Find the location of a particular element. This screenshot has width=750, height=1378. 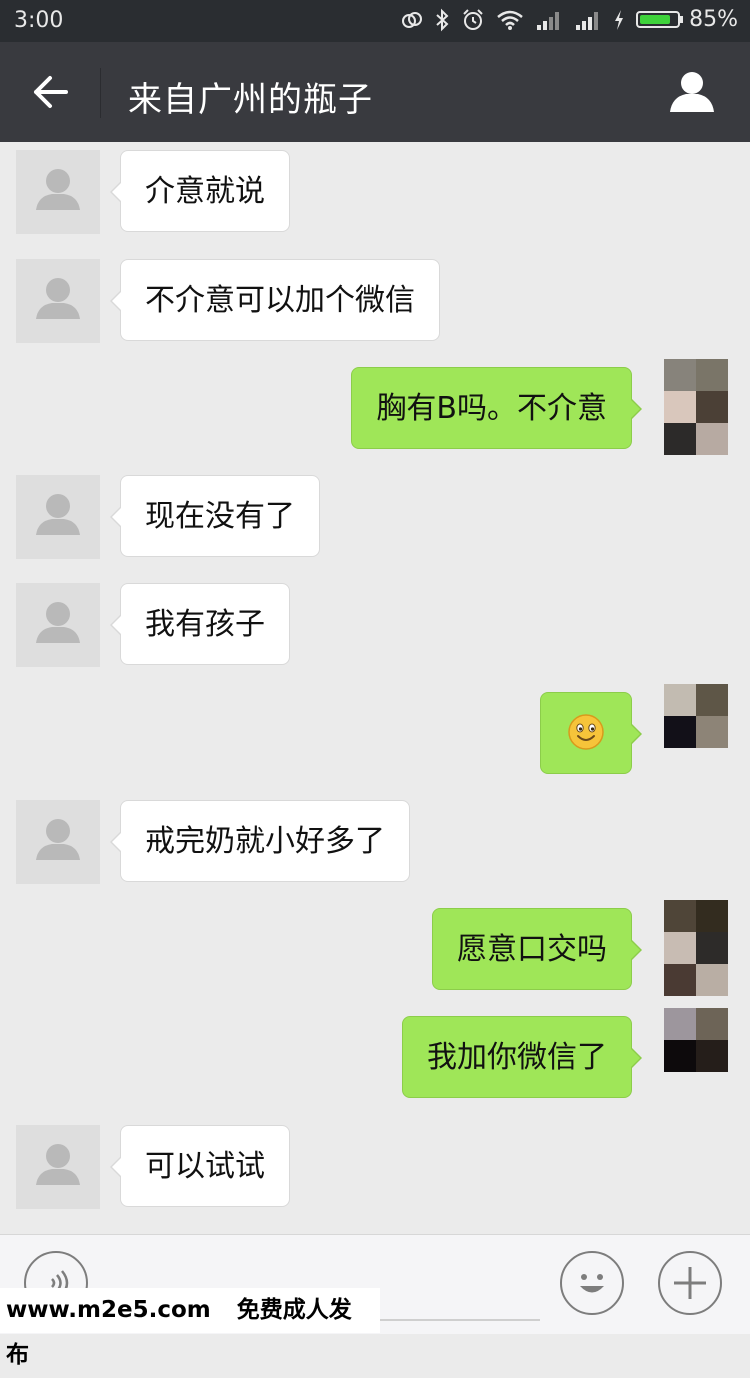

message-bubble is located at coordinates (591, 733).